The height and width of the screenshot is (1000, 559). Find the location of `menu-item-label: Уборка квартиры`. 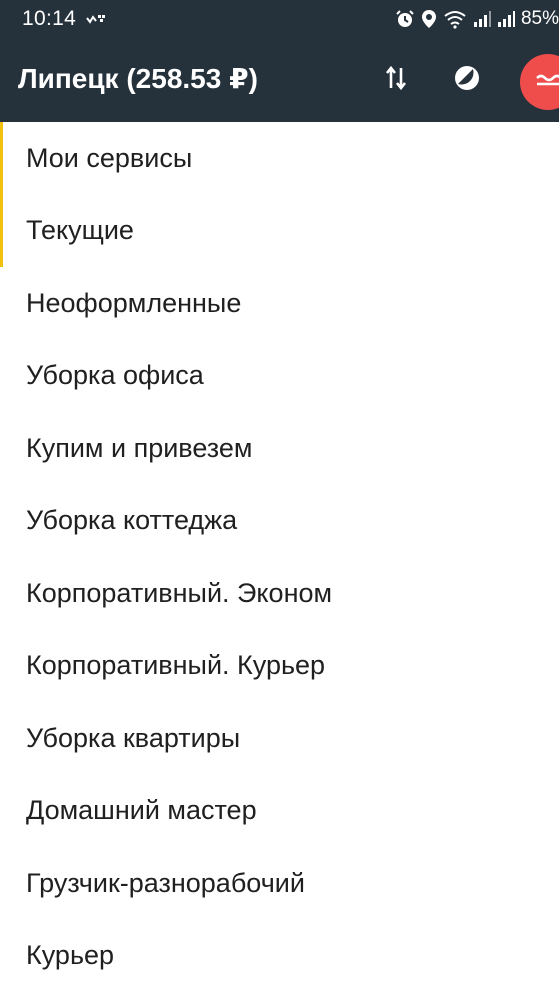

menu-item-label: Уборка квартиры is located at coordinates (133, 737).